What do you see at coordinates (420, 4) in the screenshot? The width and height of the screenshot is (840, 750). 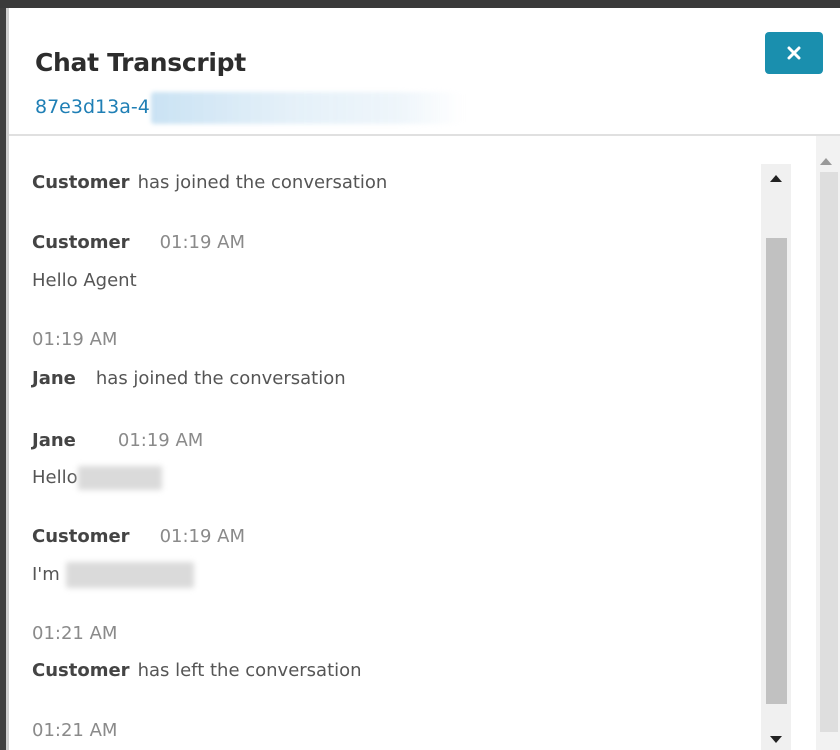 I see `window-top-bar` at bounding box center [420, 4].